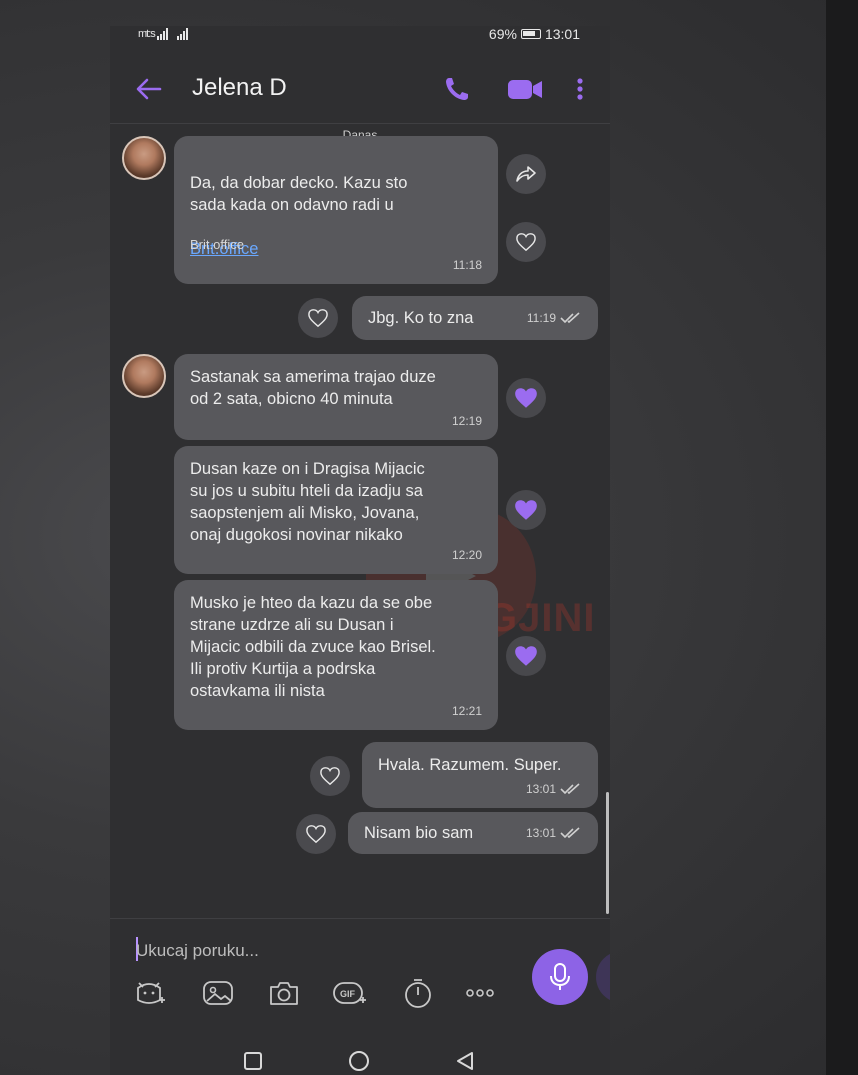 The height and width of the screenshot is (1075, 858). I want to click on phone-icon, so click(457, 89).